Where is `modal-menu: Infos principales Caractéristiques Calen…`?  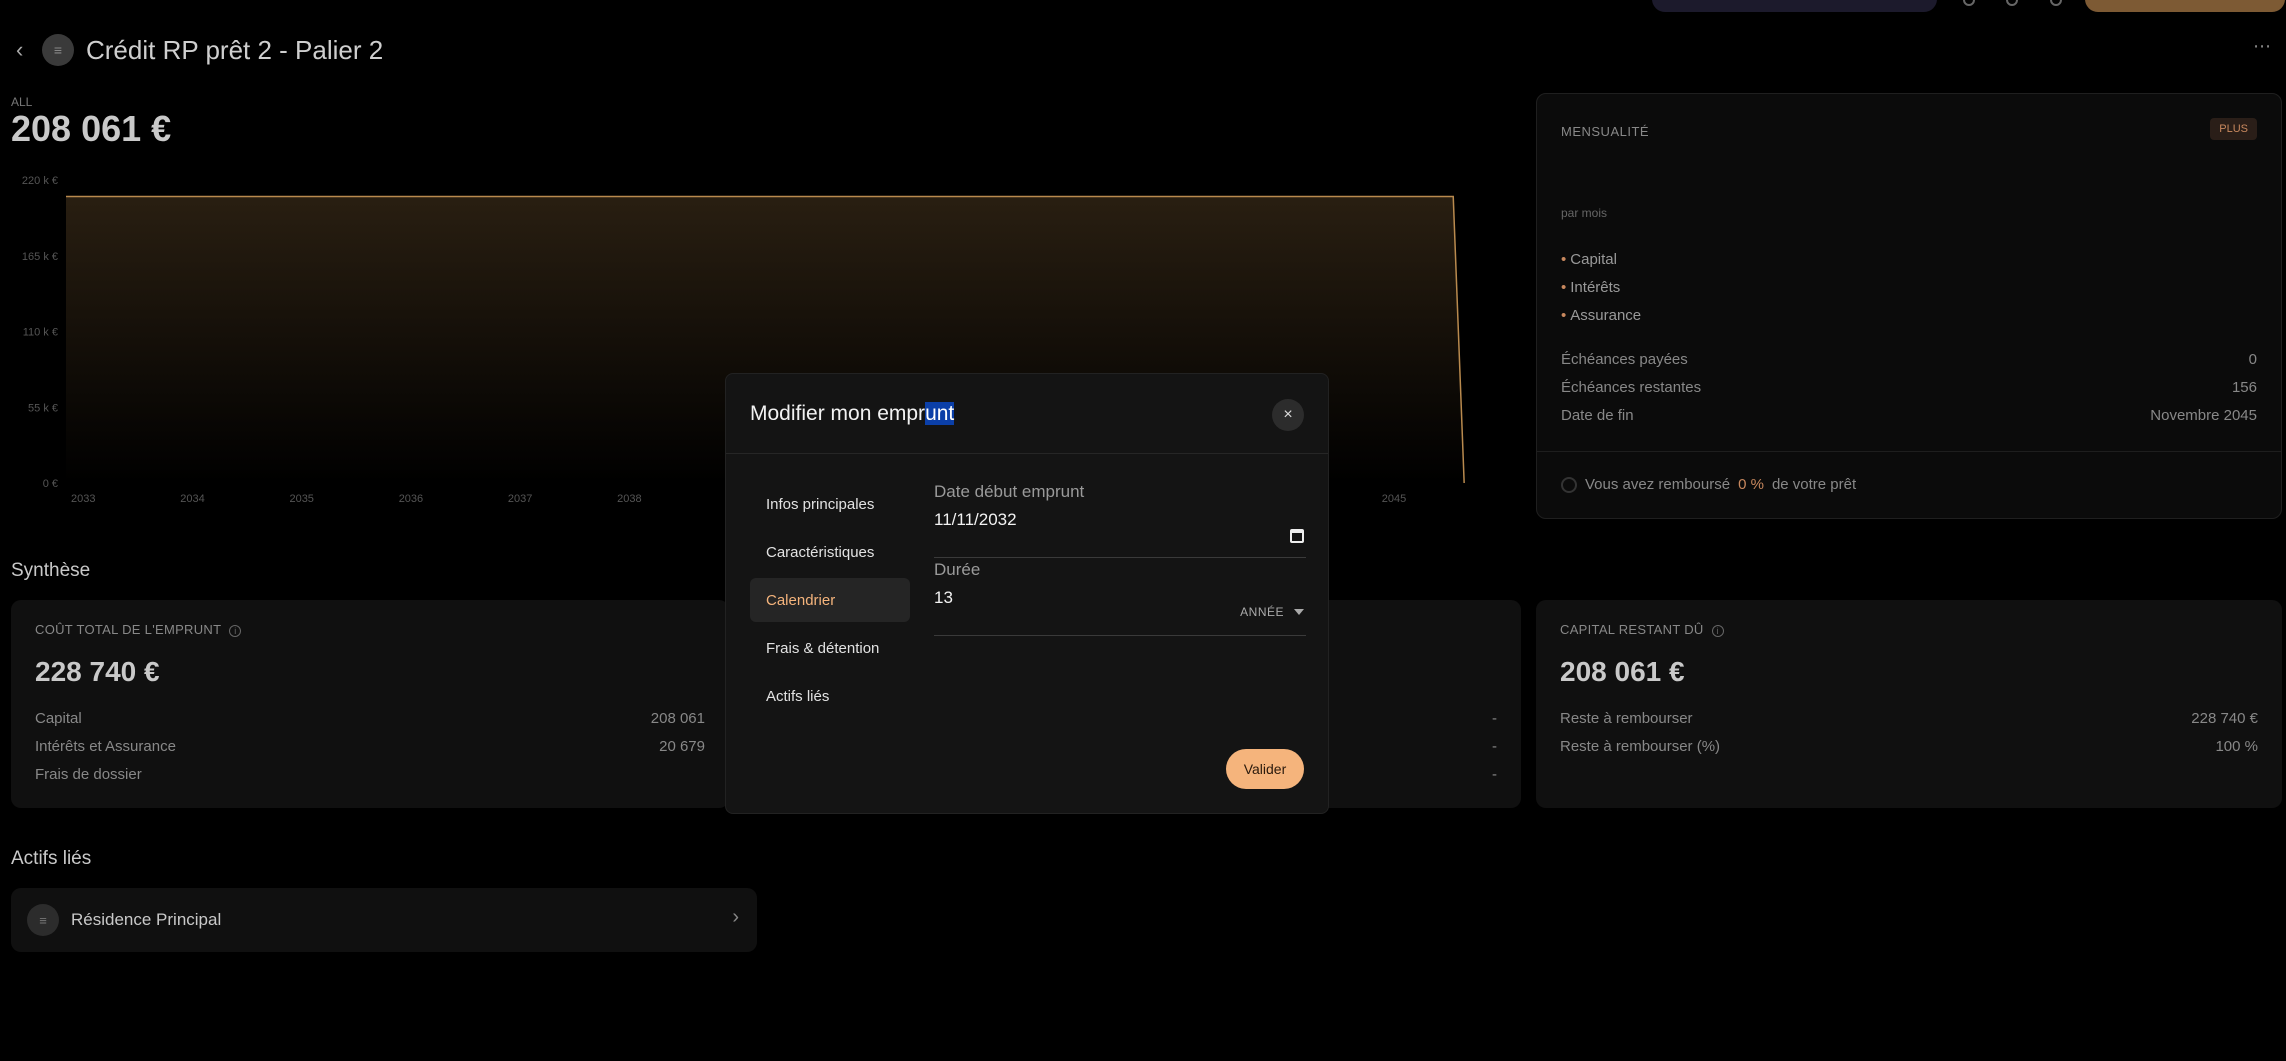 modal-menu: Infos principales Caractéristiques Calen… is located at coordinates (830, 602).